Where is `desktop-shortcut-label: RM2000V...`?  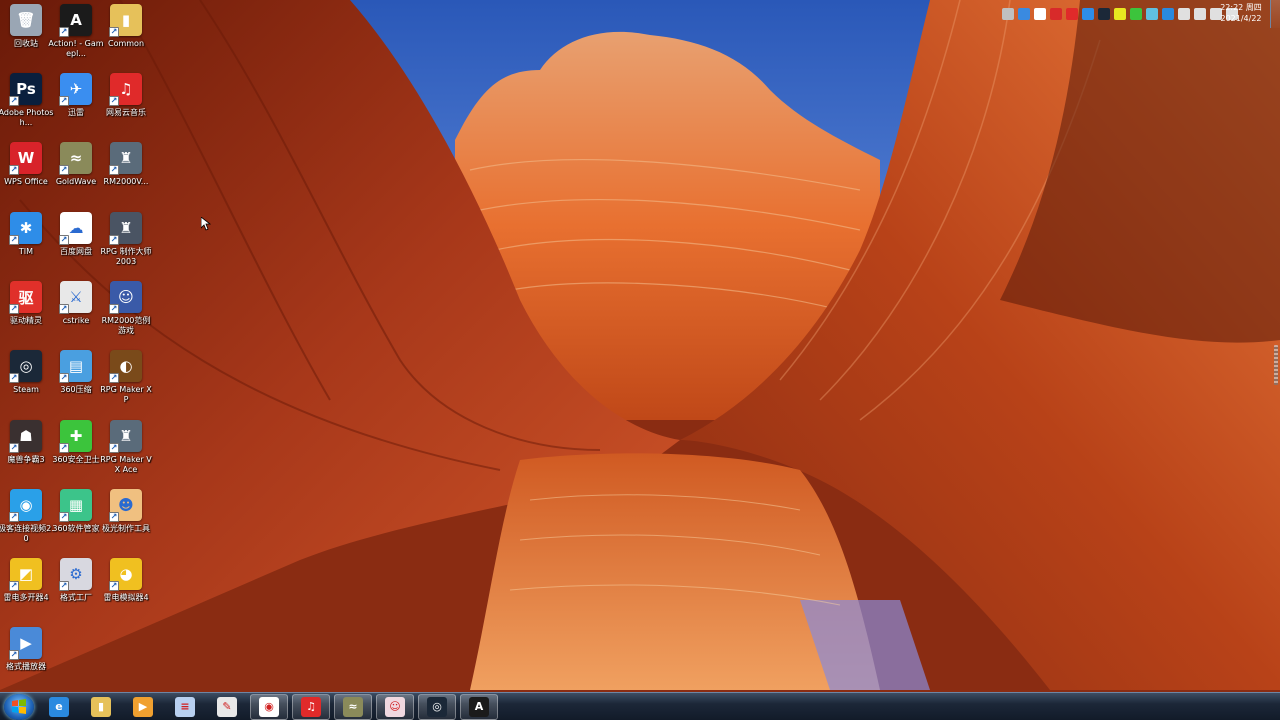
desktop-shortcut-label: RM2000V... is located at coordinates (126, 181).